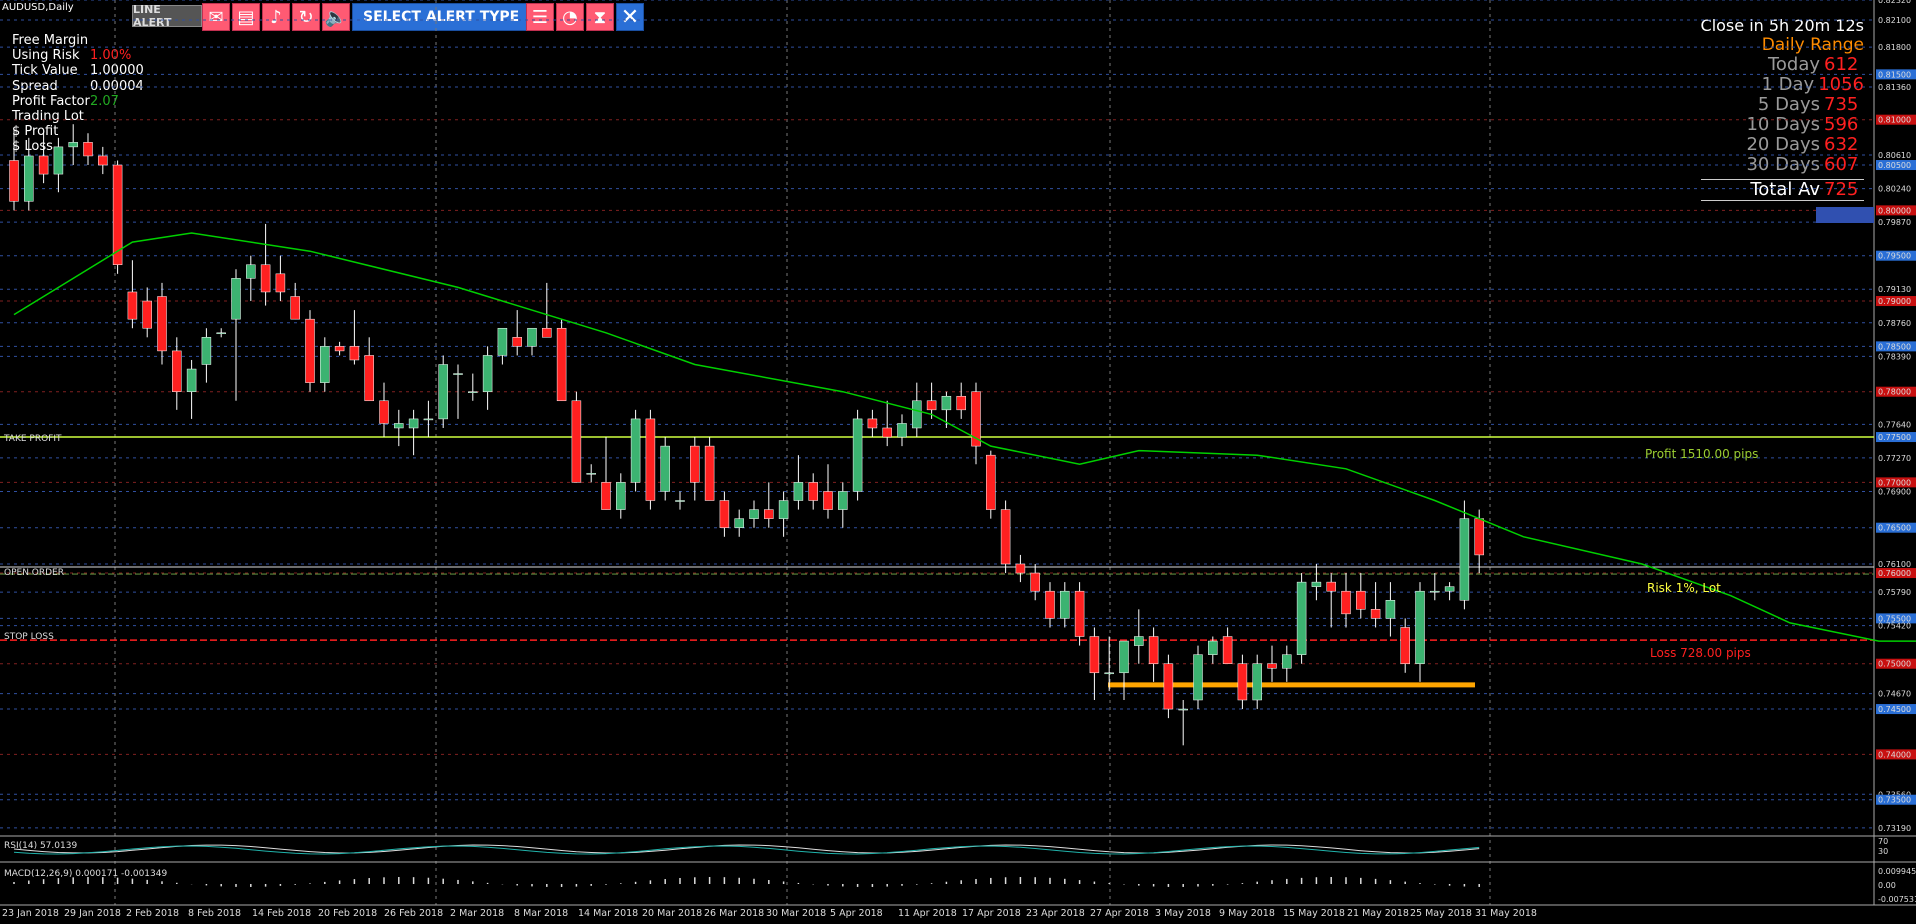 The width and height of the screenshot is (1916, 924). Describe the element at coordinates (672, 913) in the screenshot. I see `date-label: 20 Mar 2018` at that location.